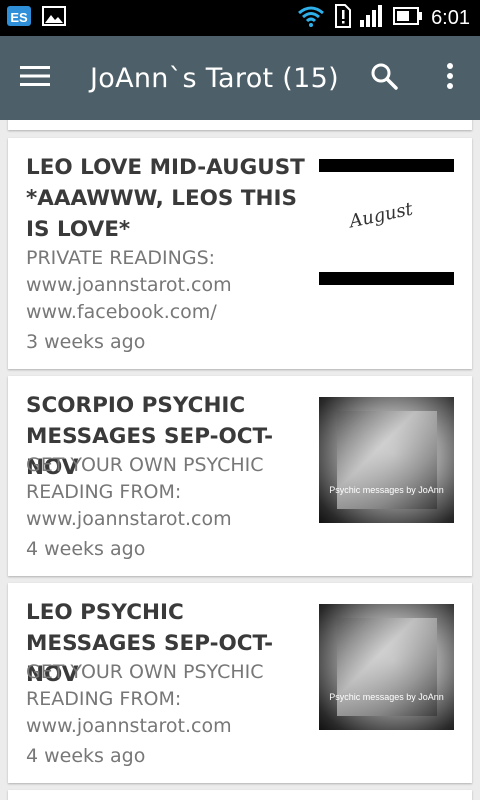  Describe the element at coordinates (121, 258) in the screenshot. I see `description-line: PRIVATE READINGS:` at that location.